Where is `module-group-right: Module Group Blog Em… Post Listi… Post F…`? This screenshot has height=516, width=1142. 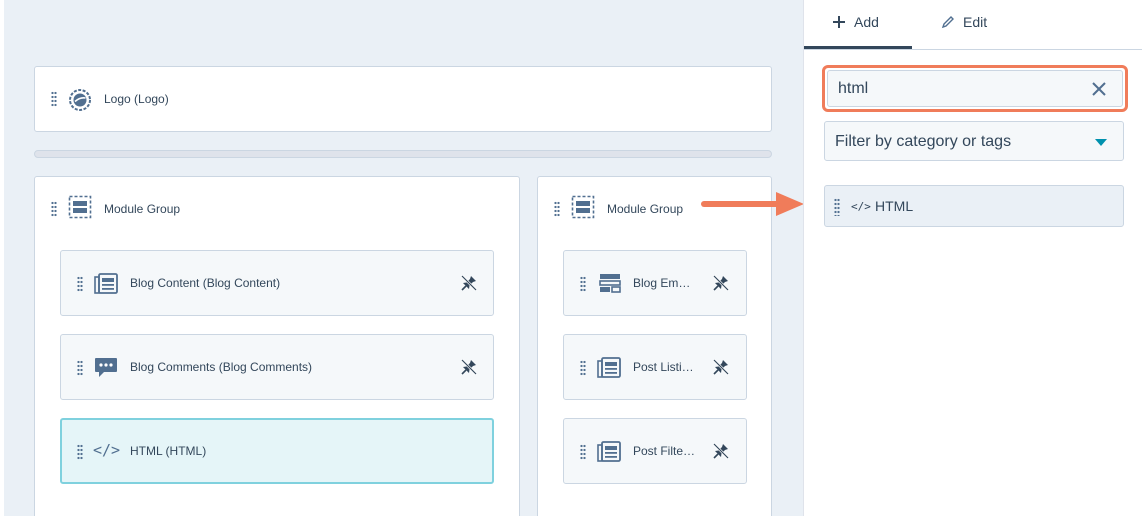
module-group-right: Module Group Blog Em… Post Listi… Post F… is located at coordinates (654, 346).